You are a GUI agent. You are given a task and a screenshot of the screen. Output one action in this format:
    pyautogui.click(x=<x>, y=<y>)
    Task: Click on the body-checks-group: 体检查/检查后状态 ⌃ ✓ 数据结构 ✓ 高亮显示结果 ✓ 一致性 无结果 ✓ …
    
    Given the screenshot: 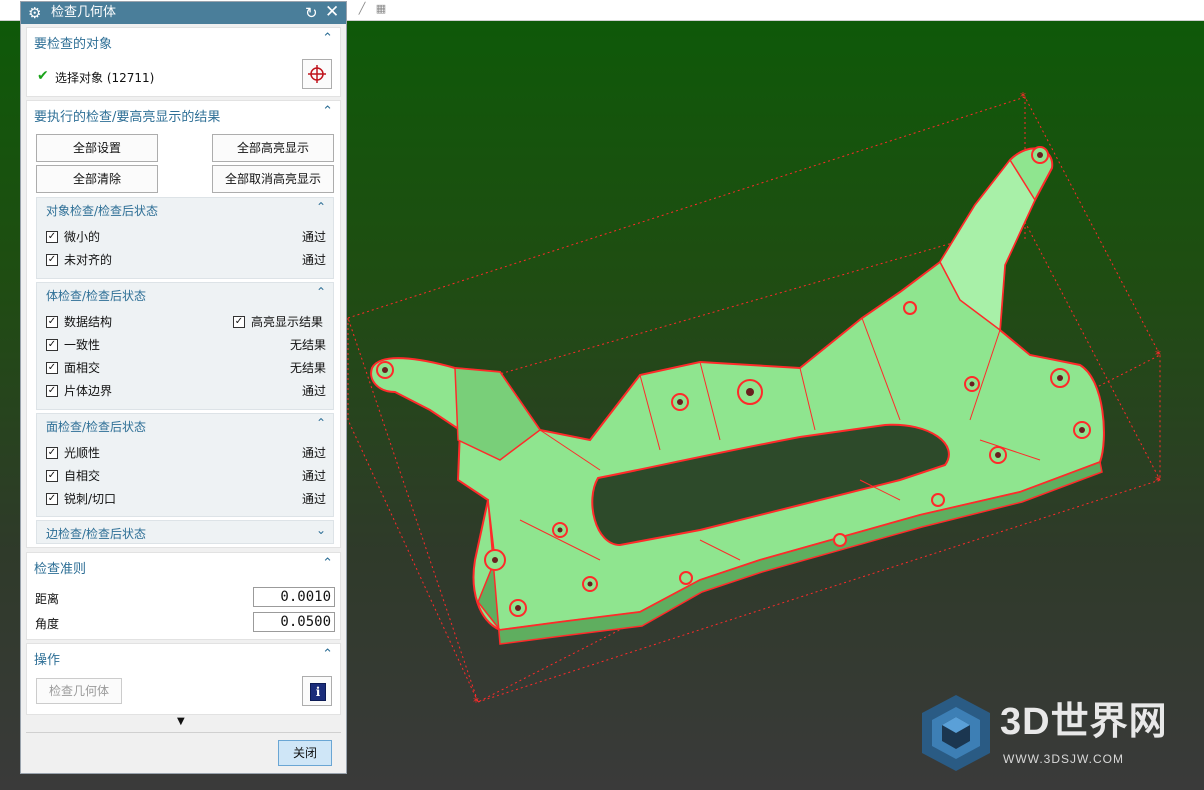 What is the action you would take?
    pyautogui.click(x=185, y=346)
    